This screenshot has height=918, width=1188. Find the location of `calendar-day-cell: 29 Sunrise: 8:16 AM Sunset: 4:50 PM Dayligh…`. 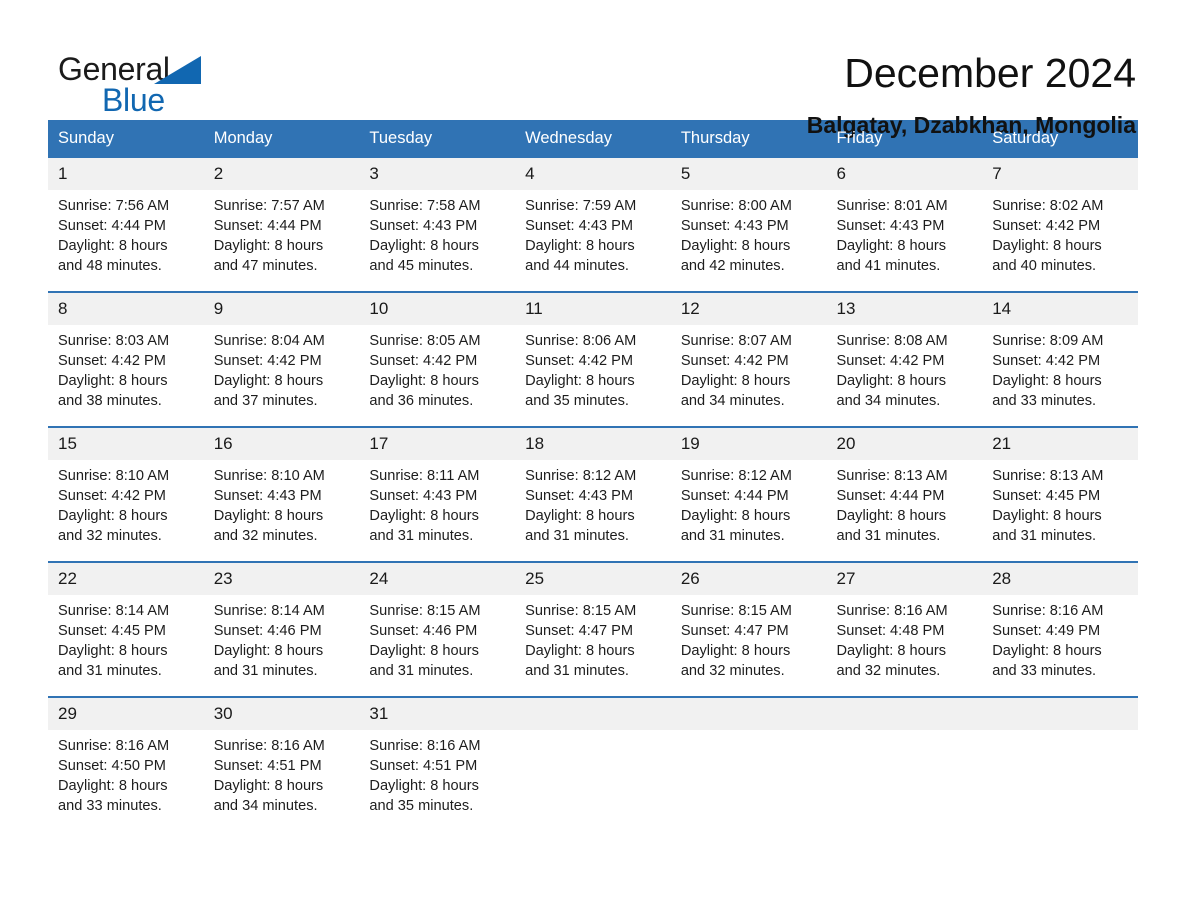

calendar-day-cell: 29 Sunrise: 8:16 AM Sunset: 4:50 PM Dayligh… is located at coordinates (126, 763).